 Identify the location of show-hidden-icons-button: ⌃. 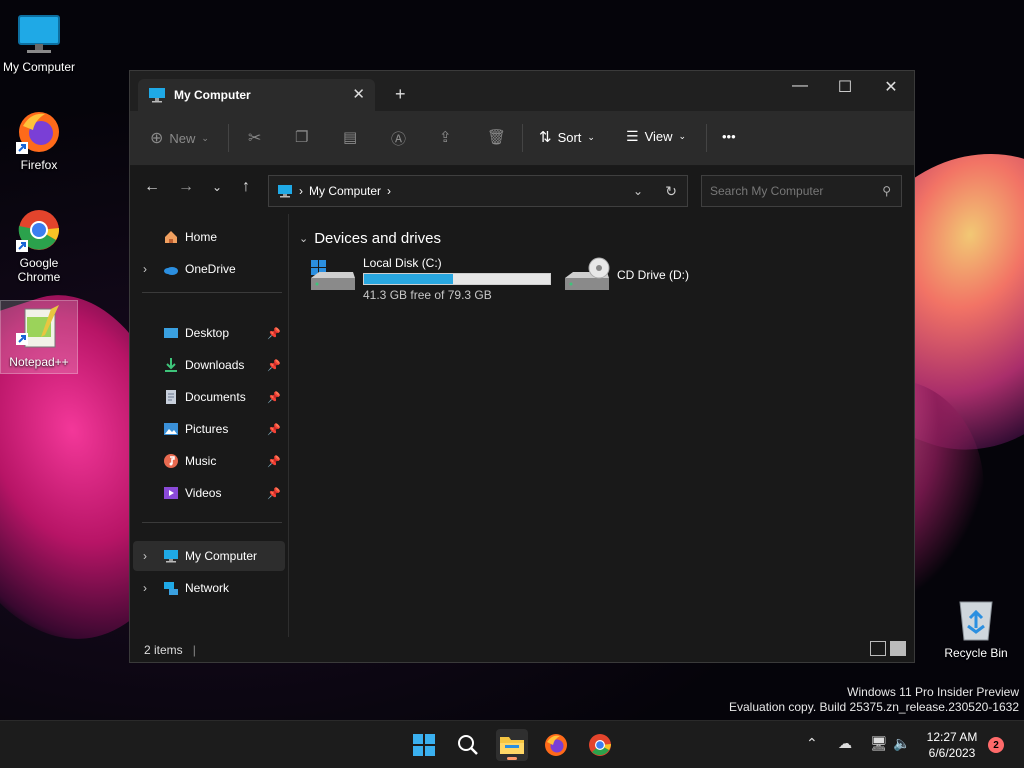
(812, 743).